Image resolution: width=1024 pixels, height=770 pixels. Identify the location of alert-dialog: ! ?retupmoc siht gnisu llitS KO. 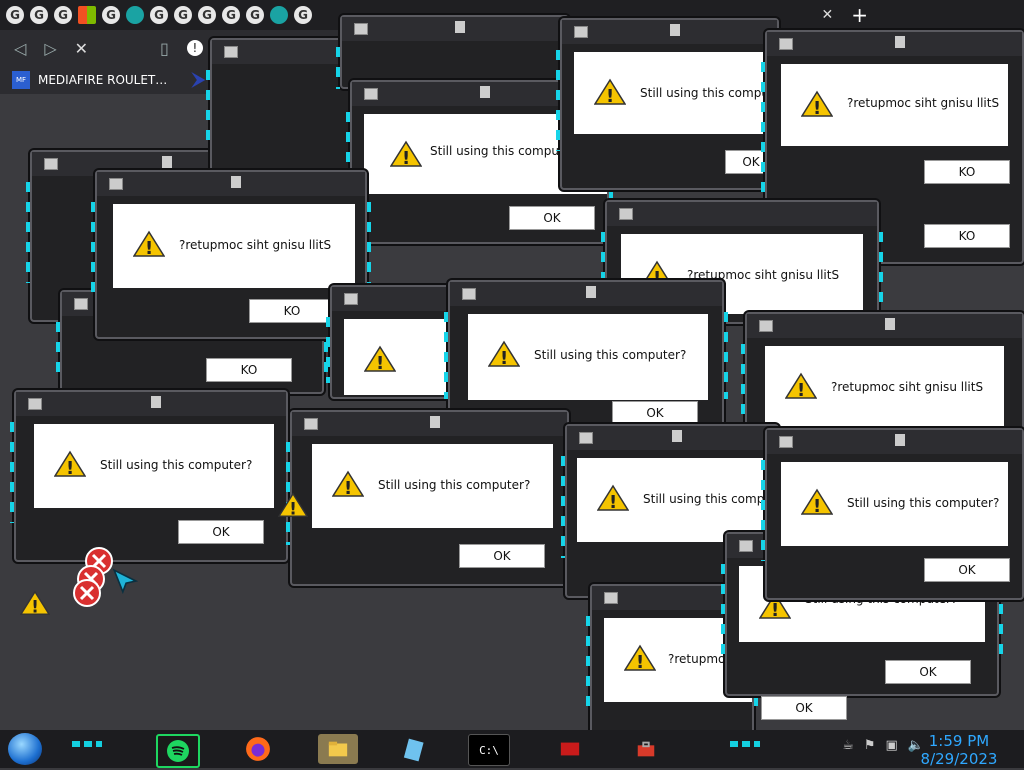
(231, 254).